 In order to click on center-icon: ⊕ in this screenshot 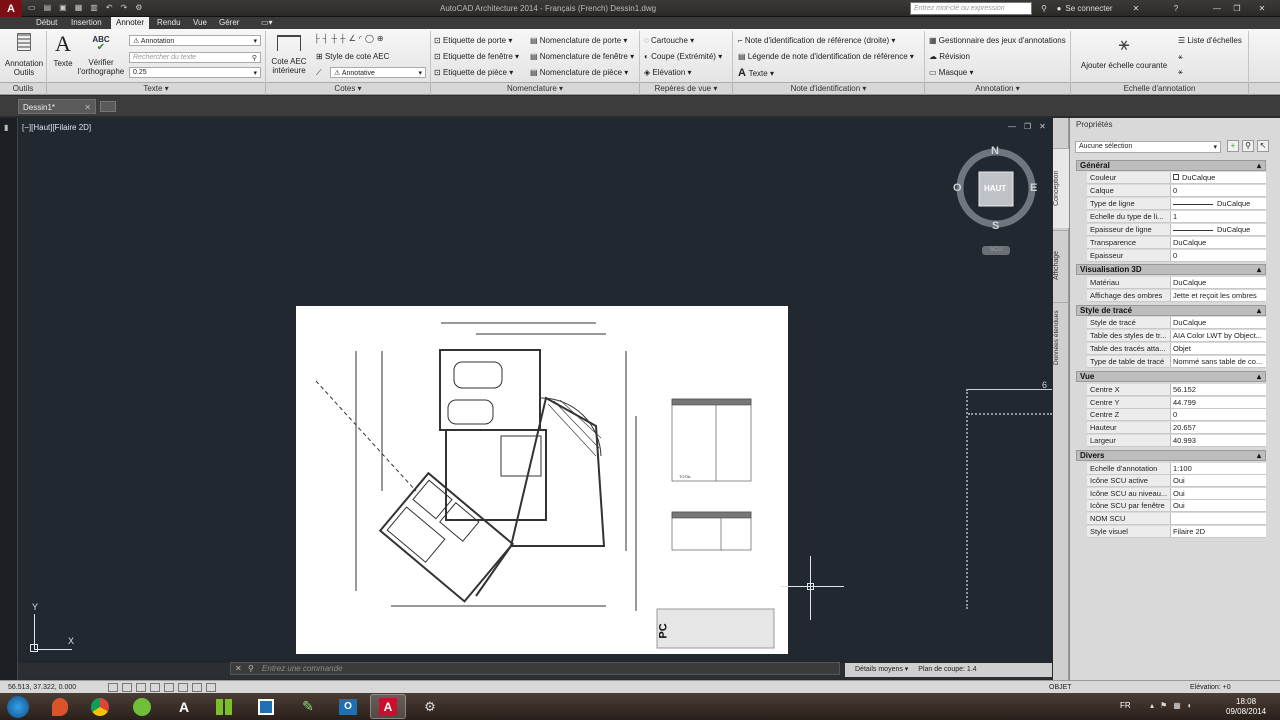, I will do `click(382, 38)`.